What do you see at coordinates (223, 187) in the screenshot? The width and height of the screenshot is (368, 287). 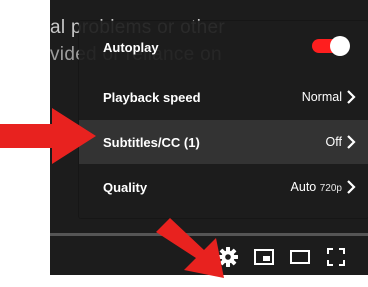 I see `menu-item-quality: Quality Auto 720p` at bounding box center [223, 187].